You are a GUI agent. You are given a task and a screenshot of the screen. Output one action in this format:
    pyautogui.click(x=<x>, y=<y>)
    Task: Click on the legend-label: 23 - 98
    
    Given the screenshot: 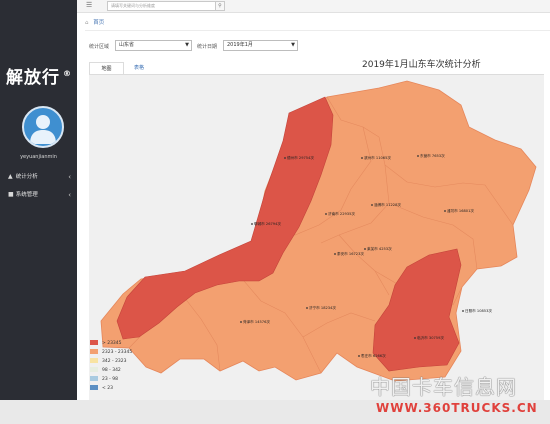 What is the action you would take?
    pyautogui.click(x=110, y=379)
    